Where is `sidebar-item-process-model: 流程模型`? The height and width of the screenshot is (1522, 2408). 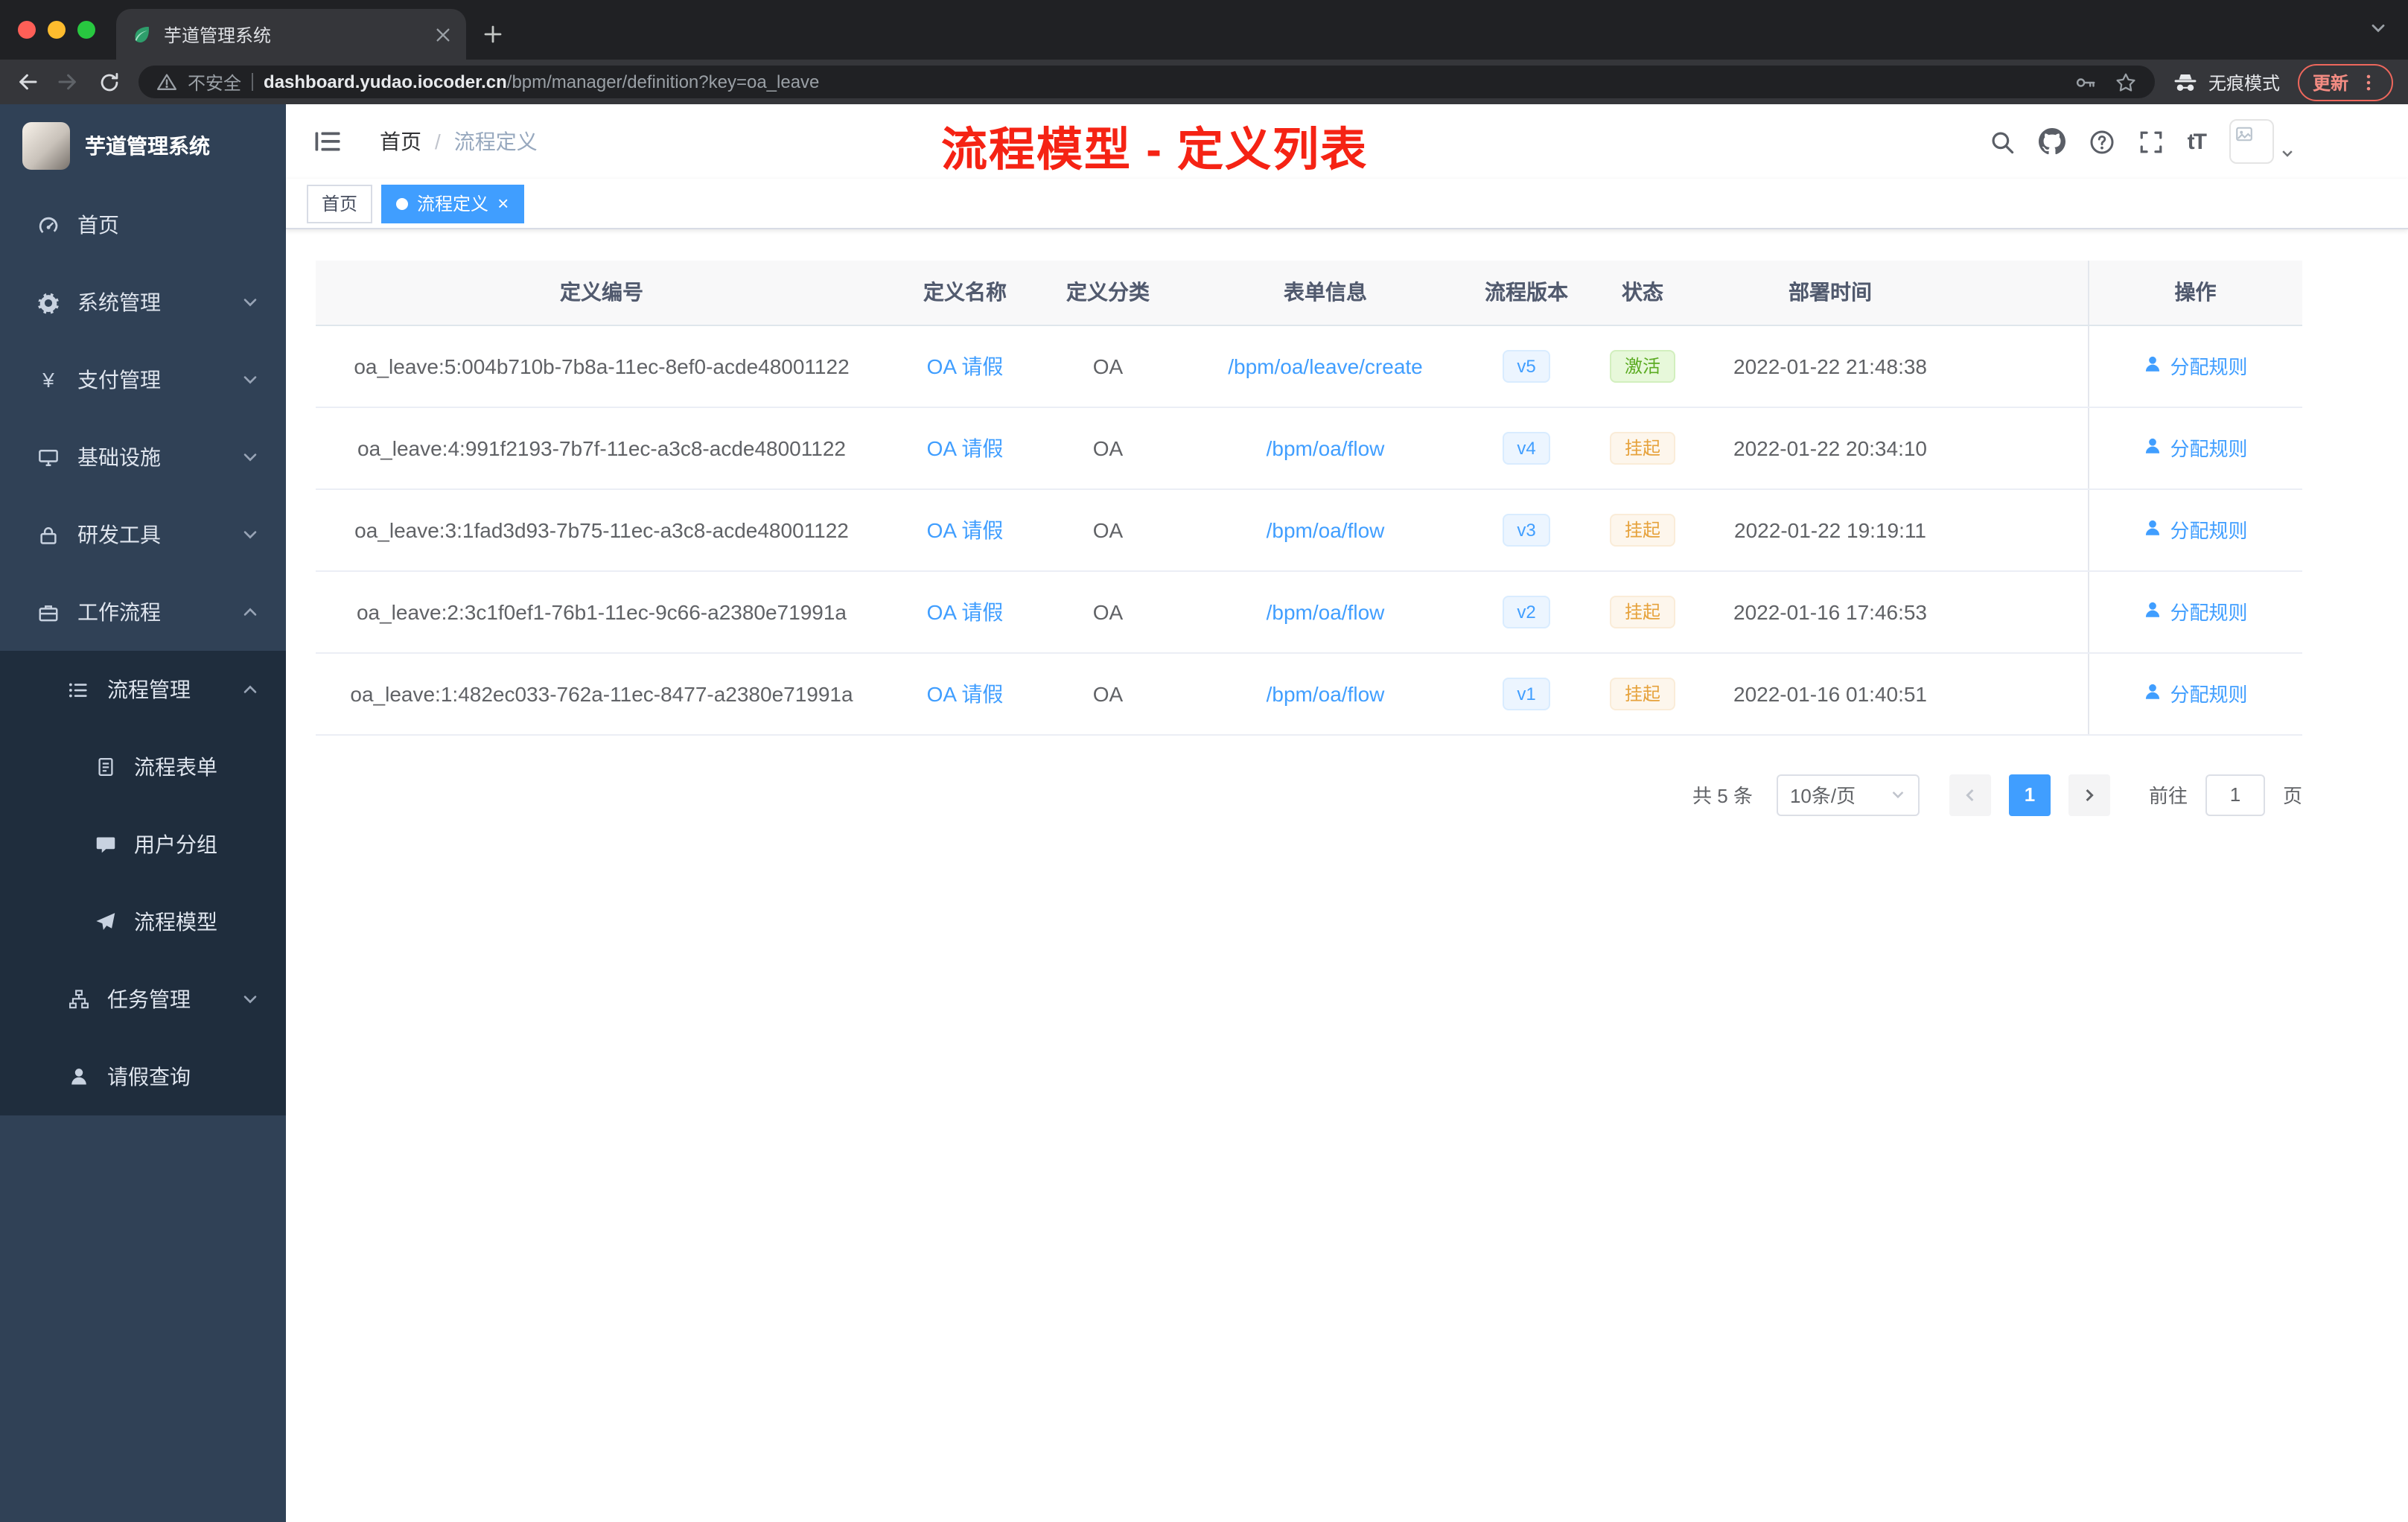
sidebar-item-process-model: 流程模型 is located at coordinates (143, 922).